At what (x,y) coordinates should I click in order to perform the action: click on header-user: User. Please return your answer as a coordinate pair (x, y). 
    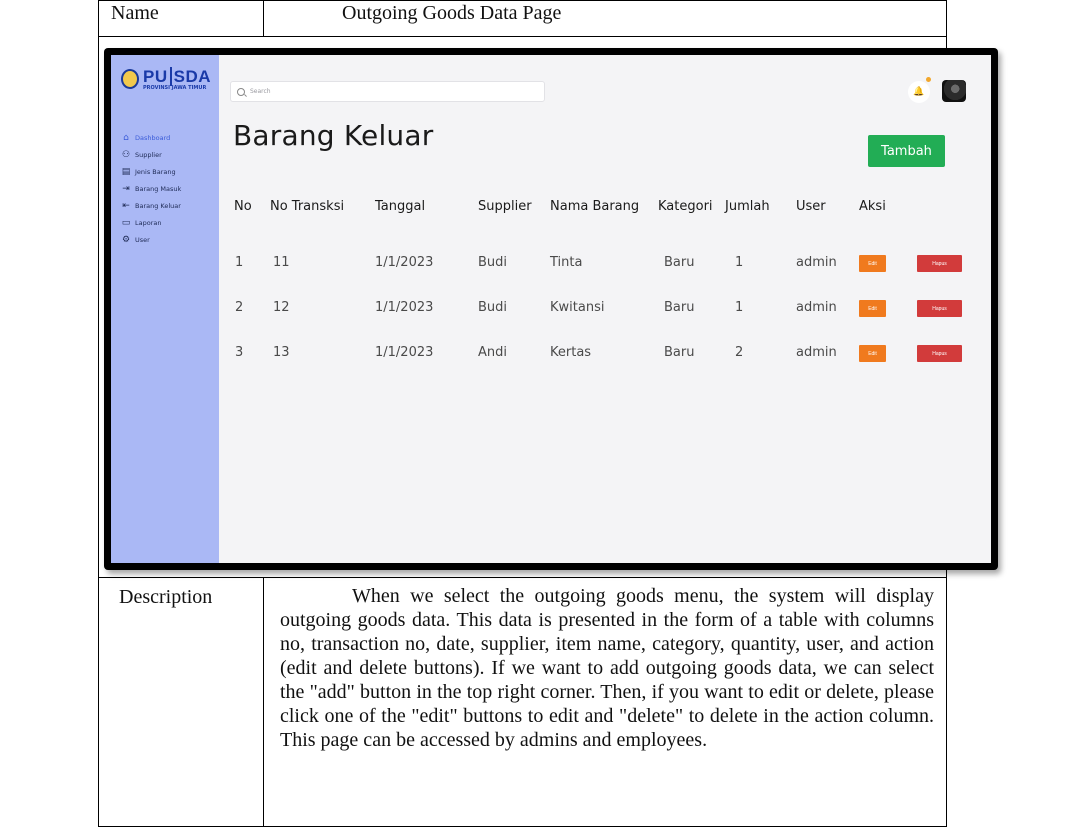
    Looking at the image, I should click on (811, 206).